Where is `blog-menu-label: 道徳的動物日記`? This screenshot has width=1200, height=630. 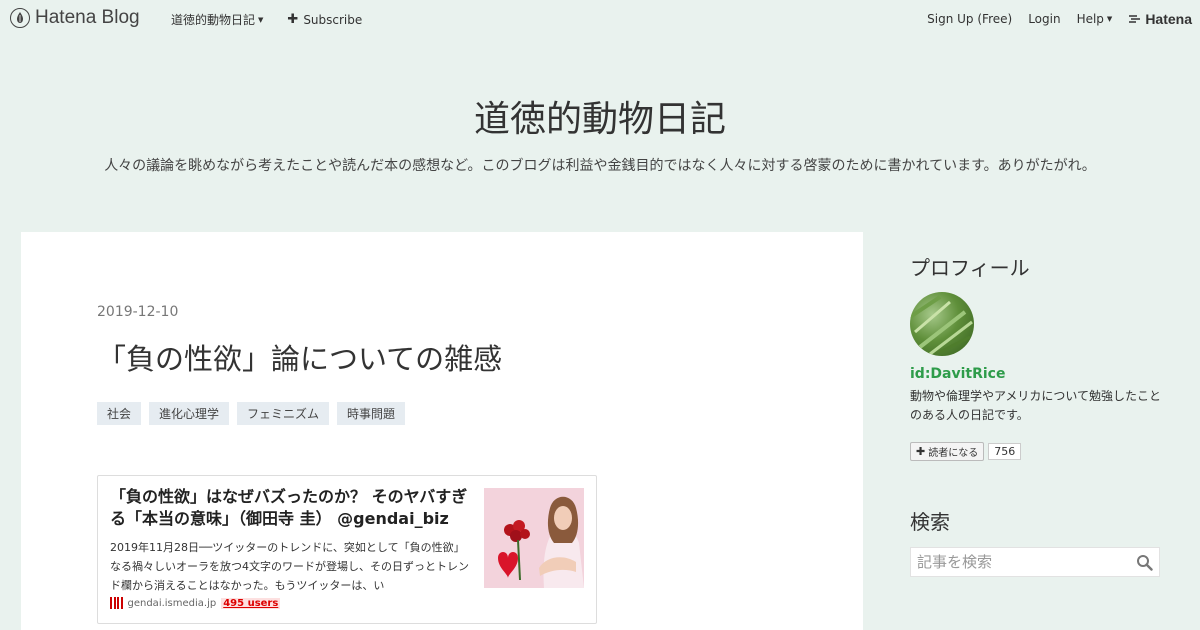 blog-menu-label: 道徳的動物日記 is located at coordinates (213, 20).